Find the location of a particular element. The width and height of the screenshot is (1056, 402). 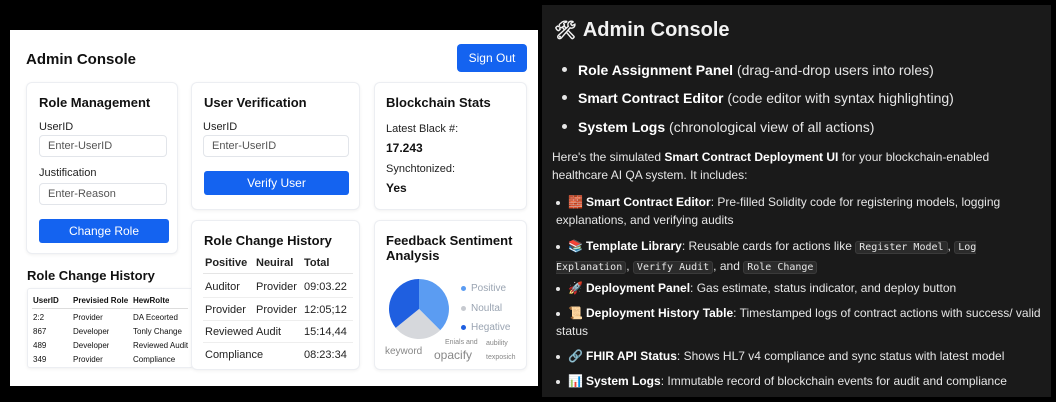

legend-label: Hegative is located at coordinates (491, 327).